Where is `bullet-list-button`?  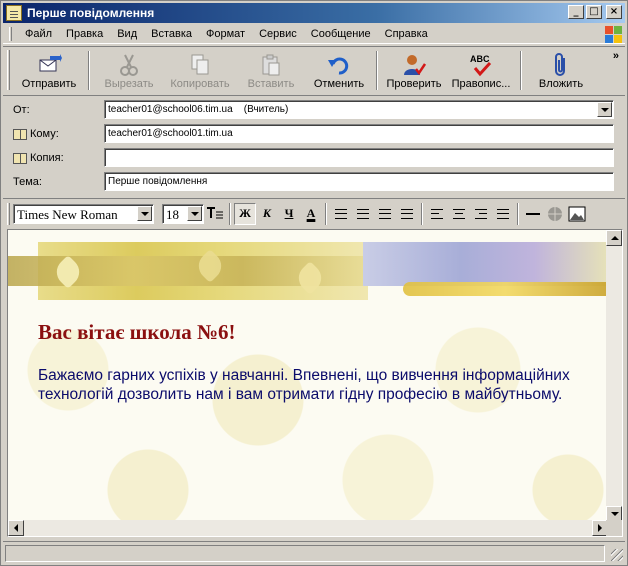 bullet-list-button is located at coordinates (363, 214).